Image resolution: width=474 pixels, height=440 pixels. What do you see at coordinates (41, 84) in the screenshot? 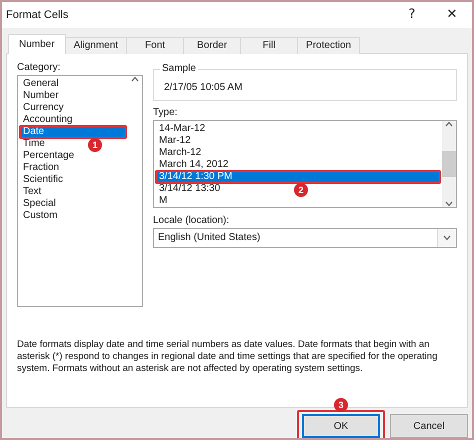
I see `list-item: General` at bounding box center [41, 84].